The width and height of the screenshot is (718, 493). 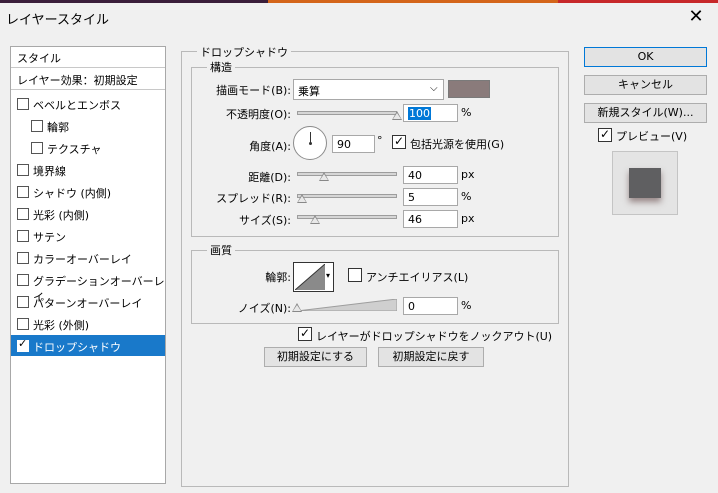 What do you see at coordinates (347, 113) in the screenshot?
I see `opacity-slider` at bounding box center [347, 113].